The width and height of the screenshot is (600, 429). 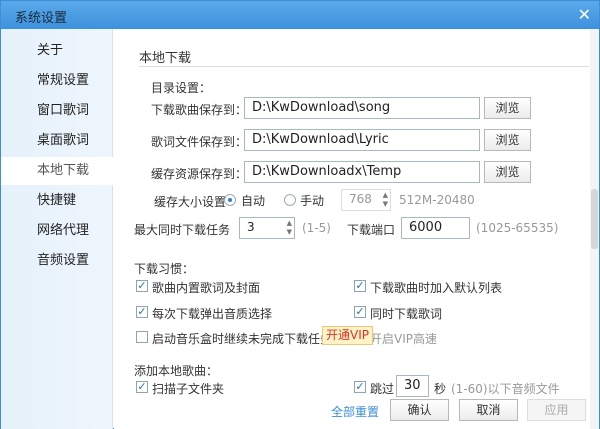 What do you see at coordinates (57, 201) in the screenshot?
I see `sidebar-item-hotkeys: 快捷键` at bounding box center [57, 201].